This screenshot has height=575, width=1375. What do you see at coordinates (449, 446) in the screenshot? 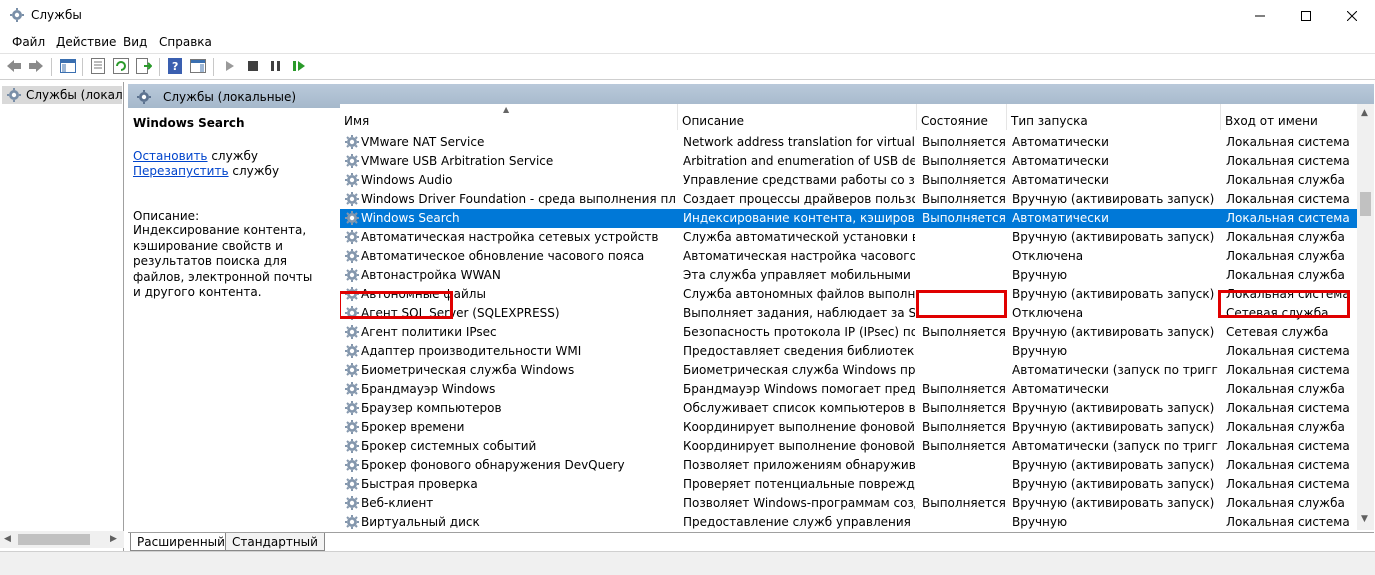
I see `service-name: Брокер системных событий` at bounding box center [449, 446].